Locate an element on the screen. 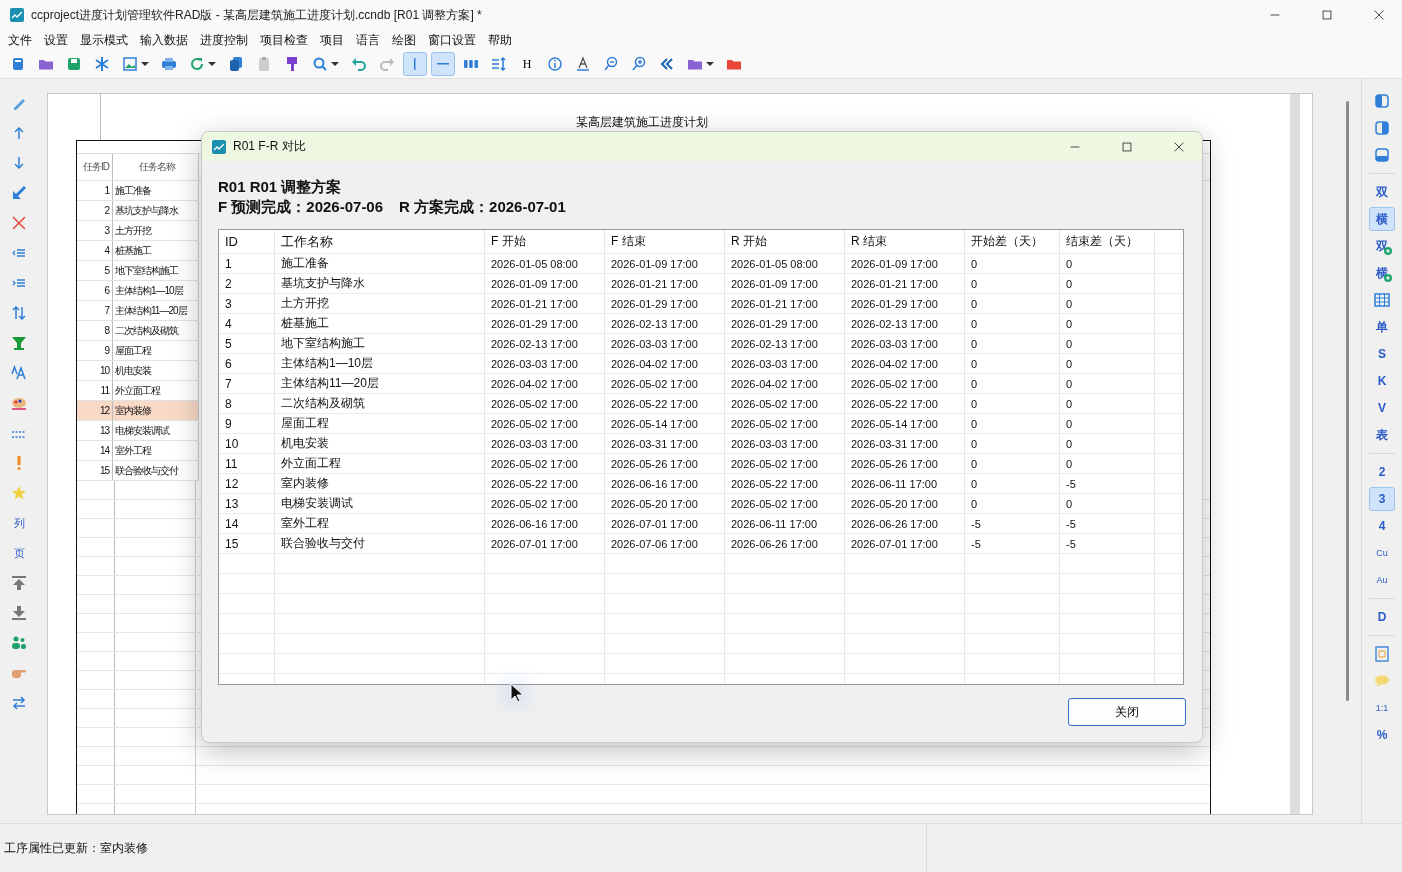 The width and height of the screenshot is (1402, 872). table-cell: 室内装修 is located at coordinates (156, 410).